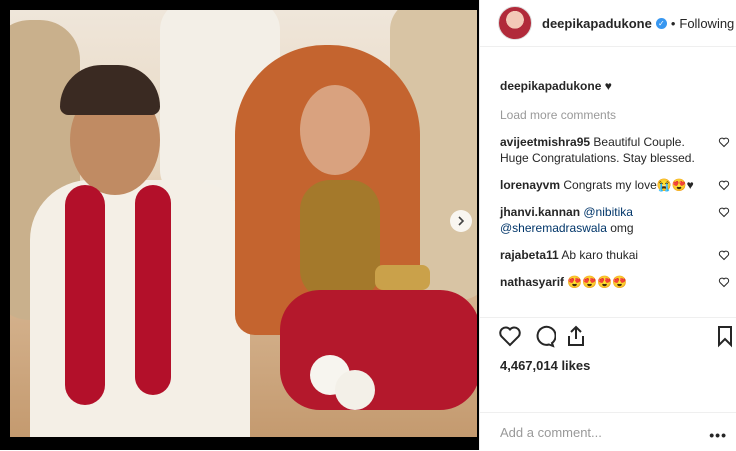 This screenshot has height=451, width=736. What do you see at coordinates (597, 282) in the screenshot?
I see `comment-text: 😍😍😍😍` at bounding box center [597, 282].